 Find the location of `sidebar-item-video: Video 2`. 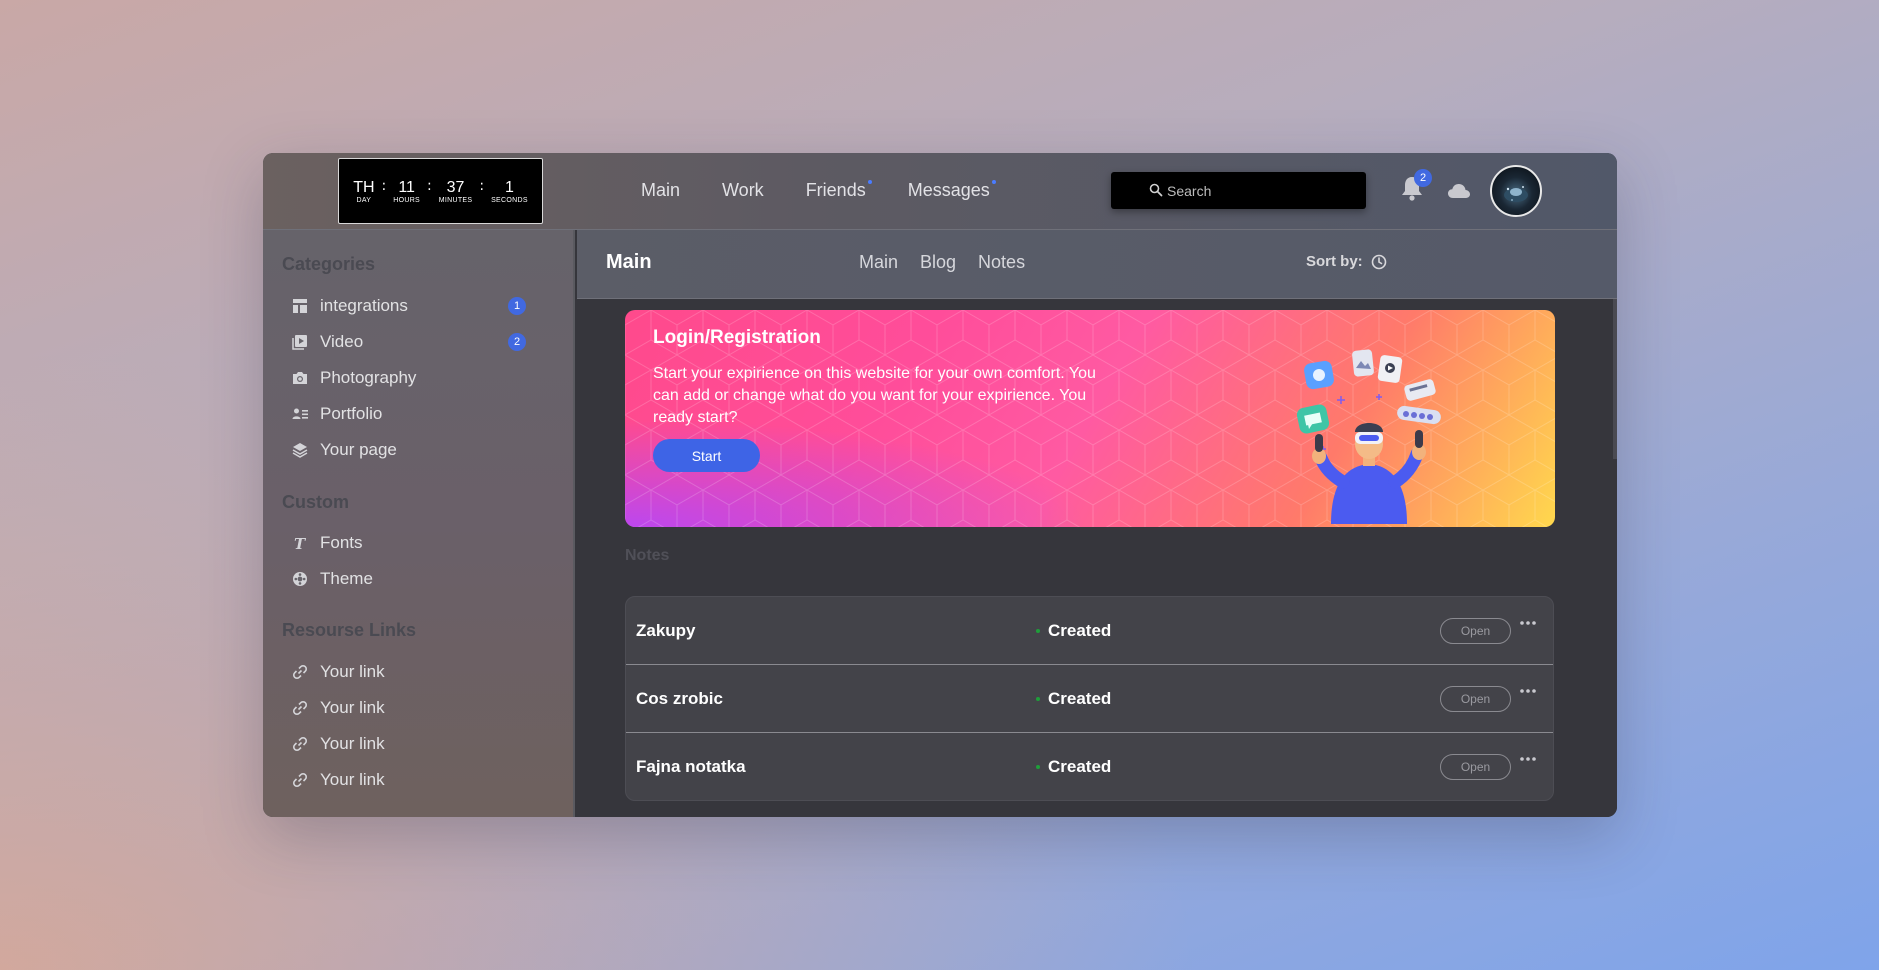

sidebar-item-video: Video 2 is located at coordinates (408, 342).